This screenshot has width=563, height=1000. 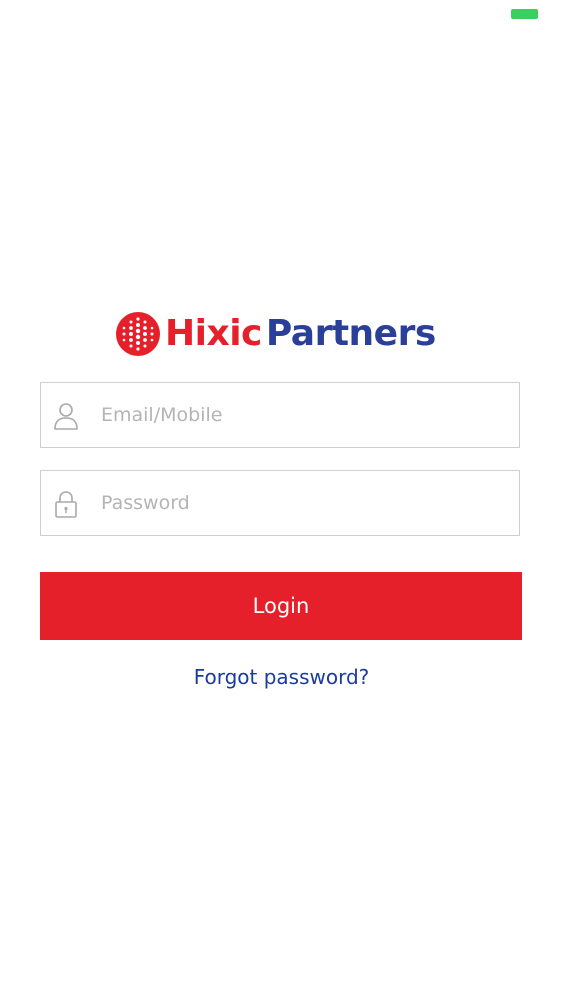 I want to click on lock-icon, so click(x=66, y=504).